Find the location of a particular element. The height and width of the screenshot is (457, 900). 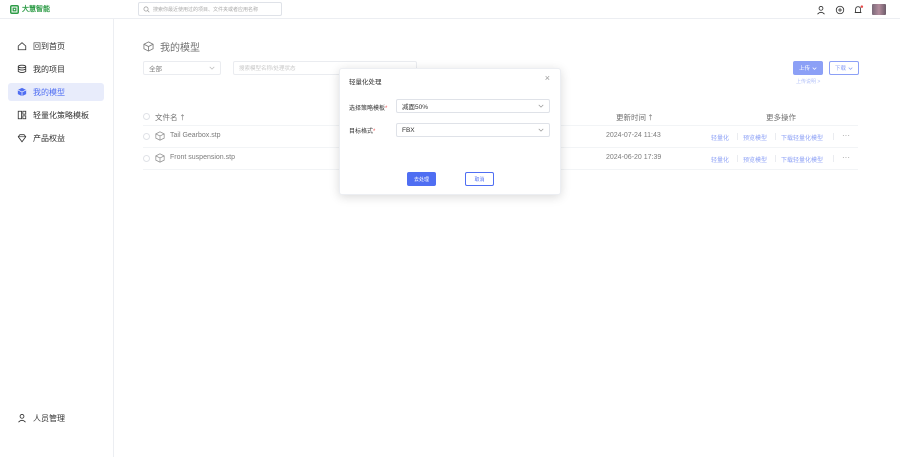

avatar is located at coordinates (879, 9).